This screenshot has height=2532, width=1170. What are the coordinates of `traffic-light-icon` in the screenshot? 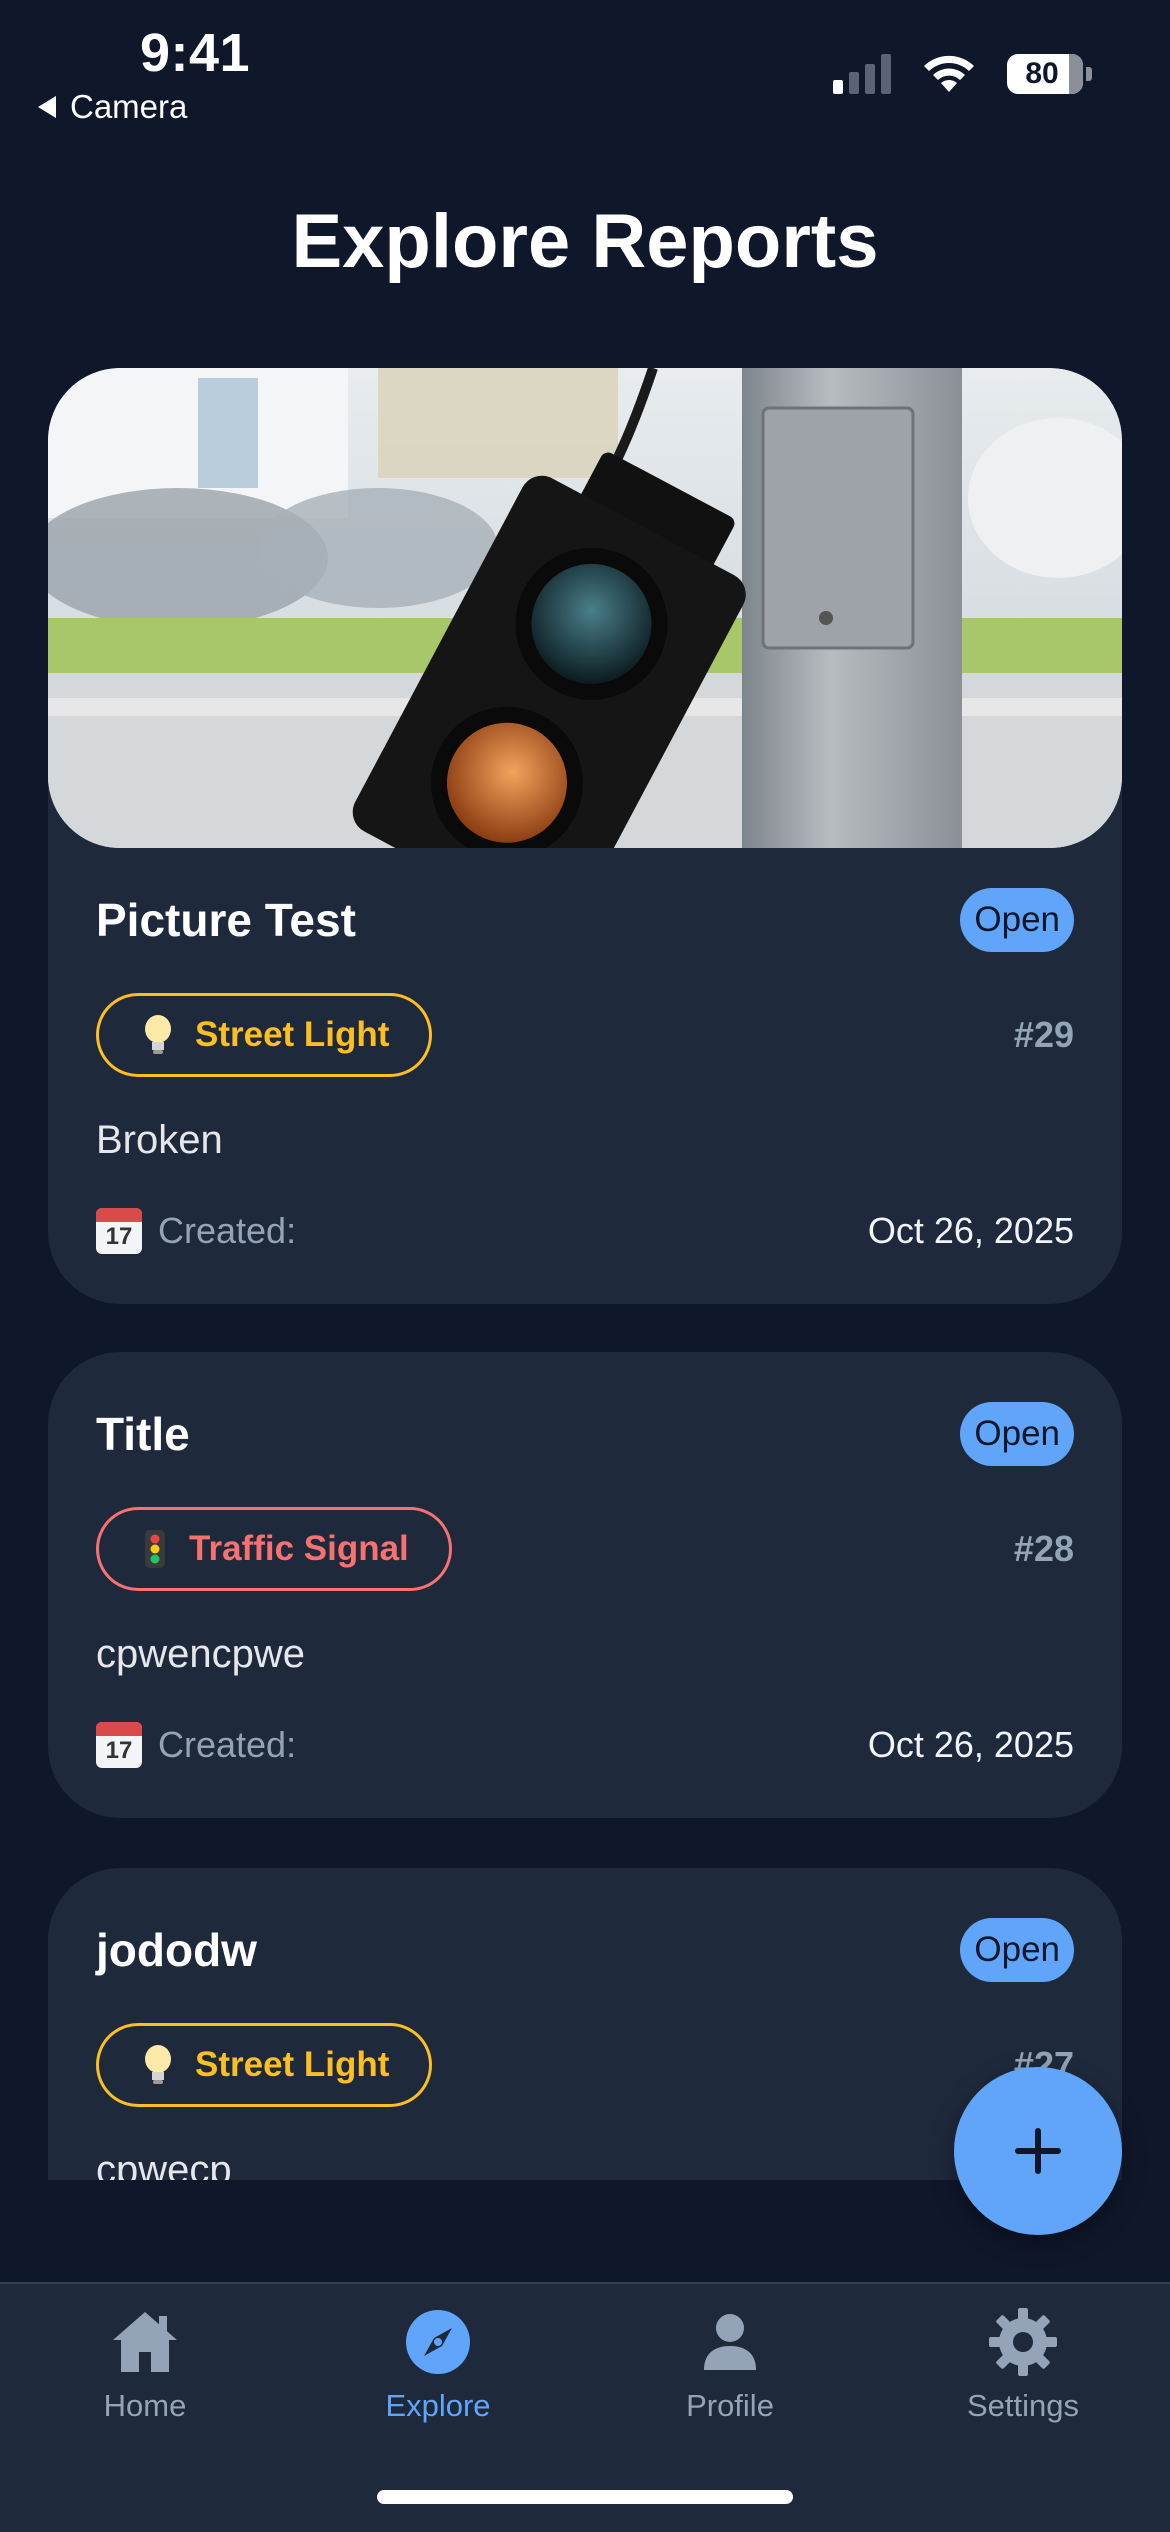 It's located at (155, 1549).